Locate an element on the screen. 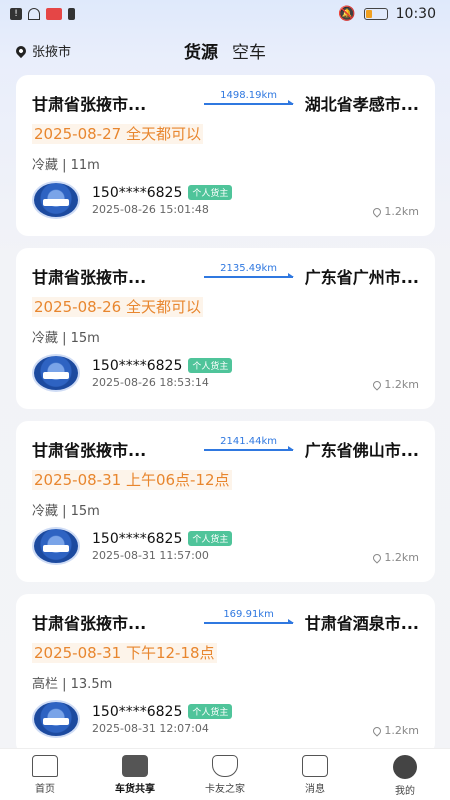 The height and width of the screenshot is (800, 450). route-distance: 2141.44km is located at coordinates (249, 443).